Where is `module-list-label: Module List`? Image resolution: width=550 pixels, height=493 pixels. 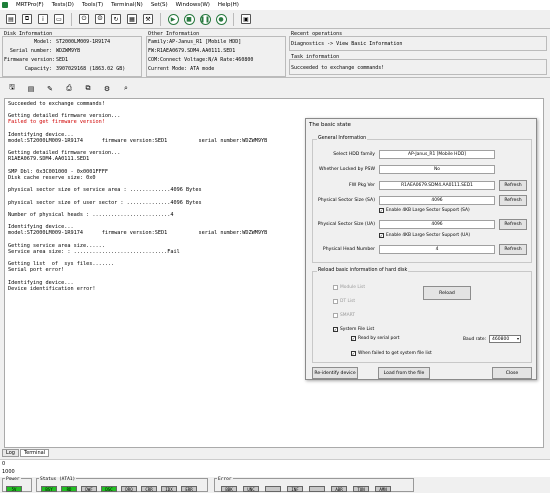
module-list-label: Module List is located at coordinates (353, 287).